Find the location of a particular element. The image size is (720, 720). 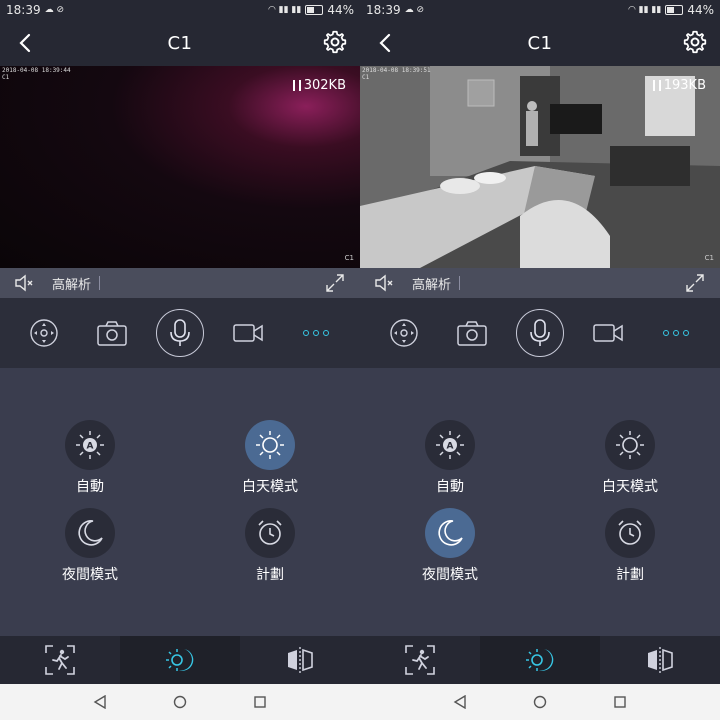

battery-fill is located at coordinates (311, 10).